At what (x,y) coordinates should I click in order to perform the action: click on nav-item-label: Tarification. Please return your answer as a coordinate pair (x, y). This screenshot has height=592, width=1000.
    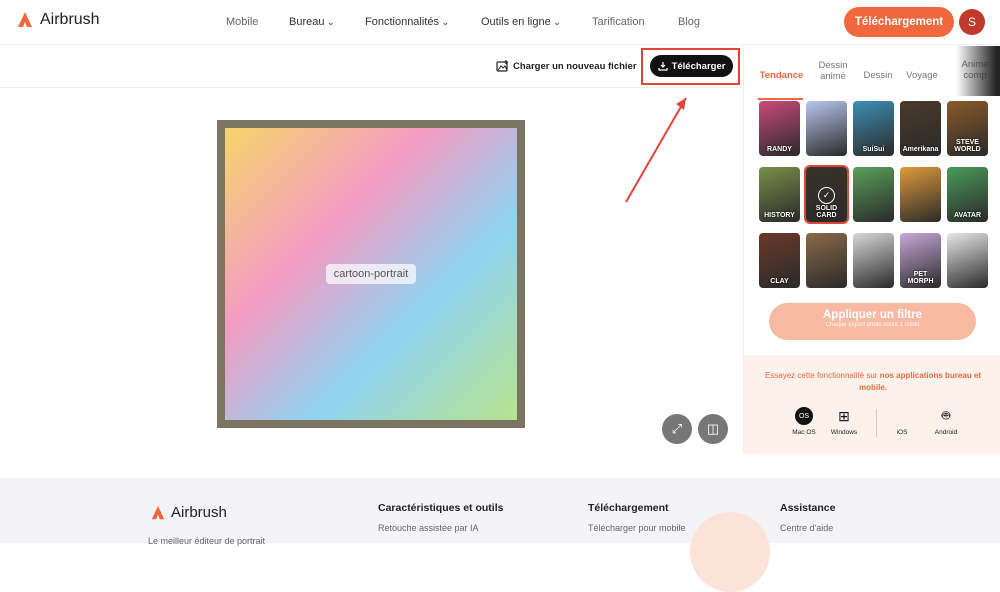
    Looking at the image, I should click on (618, 22).